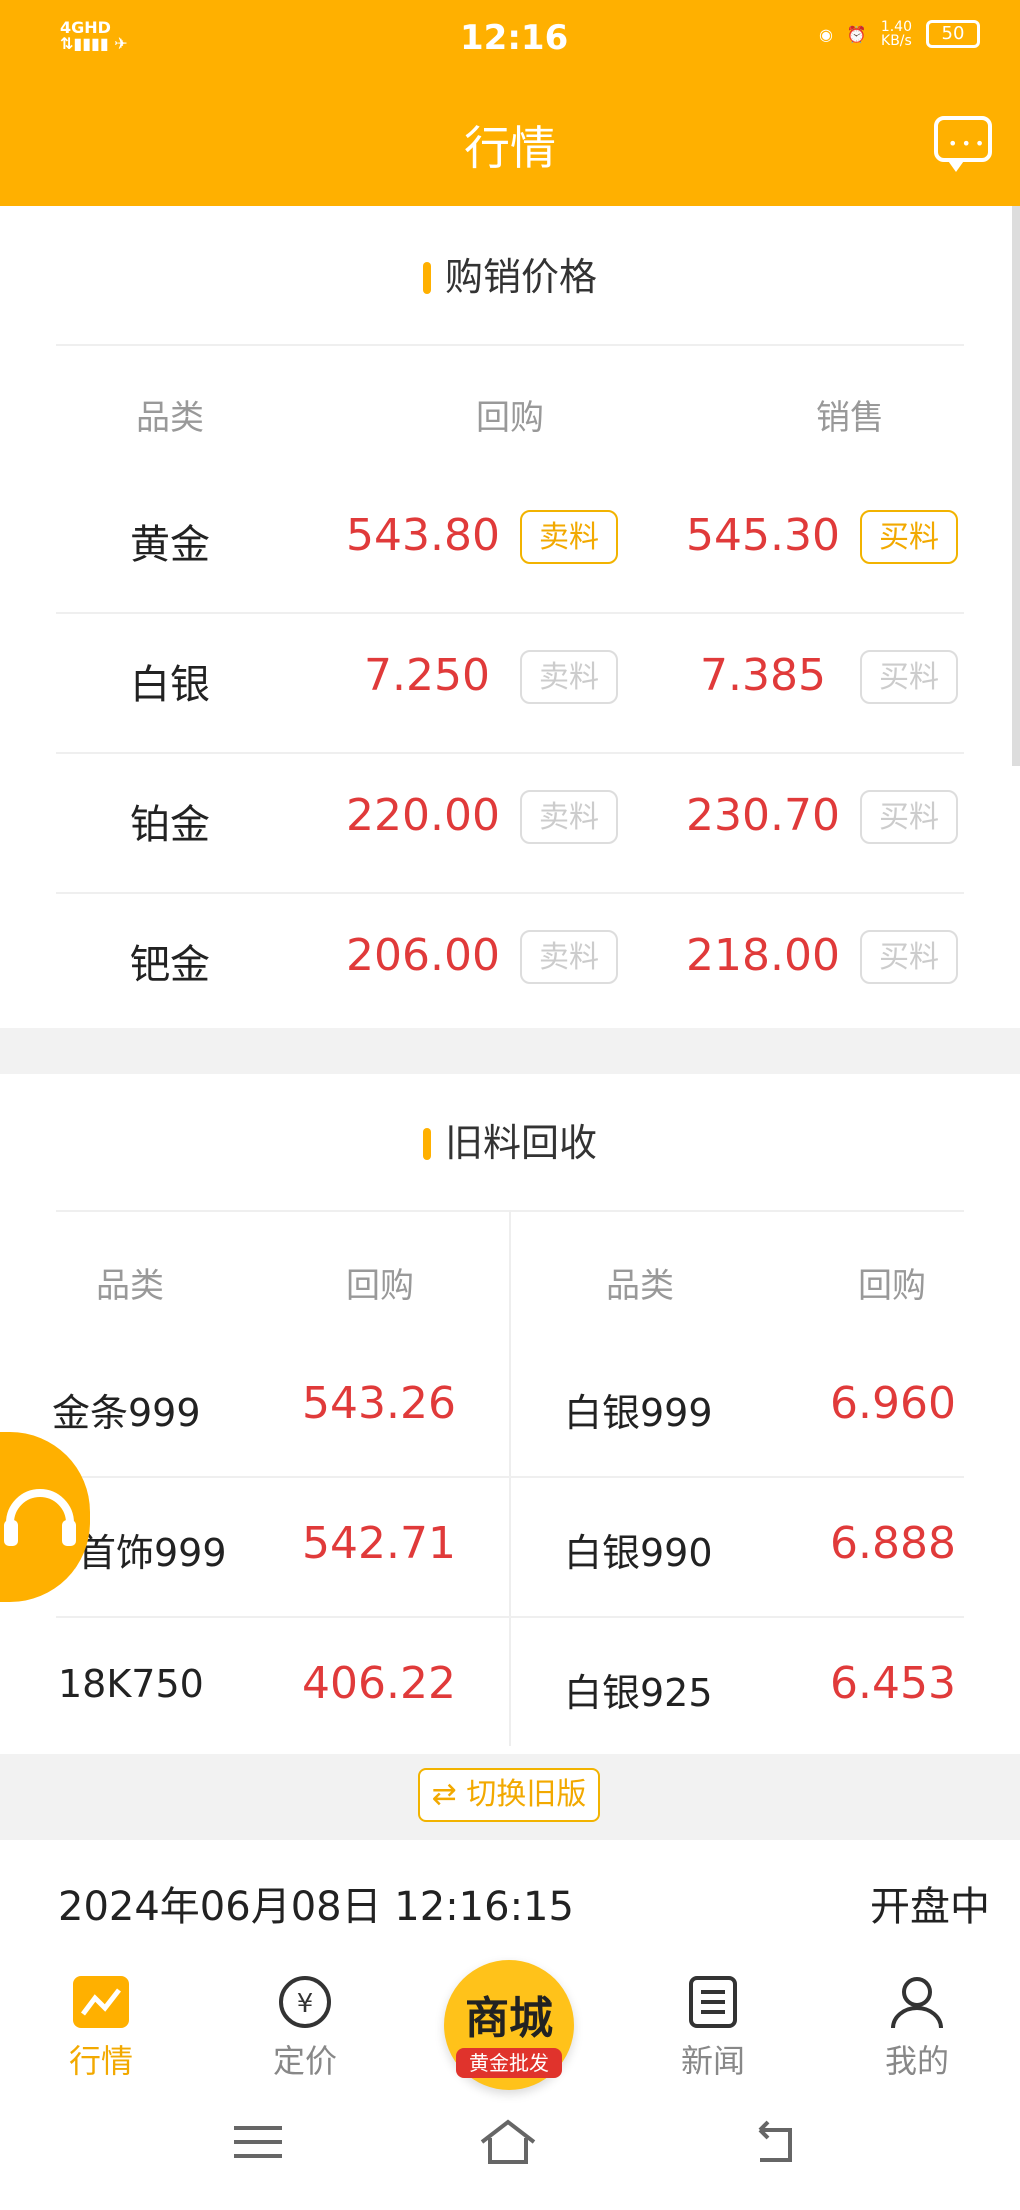  I want to click on recycle-col-buyback-left: 回购, so click(380, 1286).